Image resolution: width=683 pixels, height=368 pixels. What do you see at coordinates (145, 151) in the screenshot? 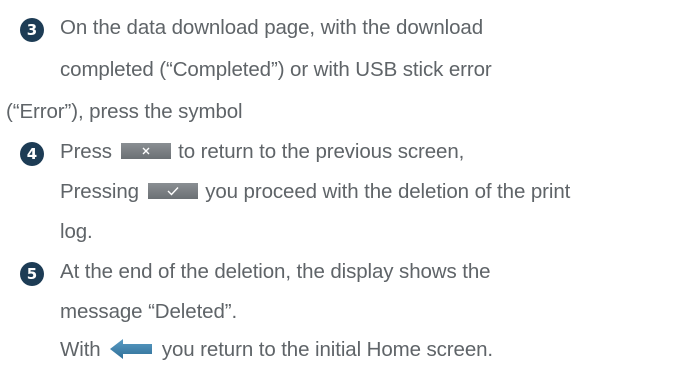
I see `x-key-icon` at bounding box center [145, 151].